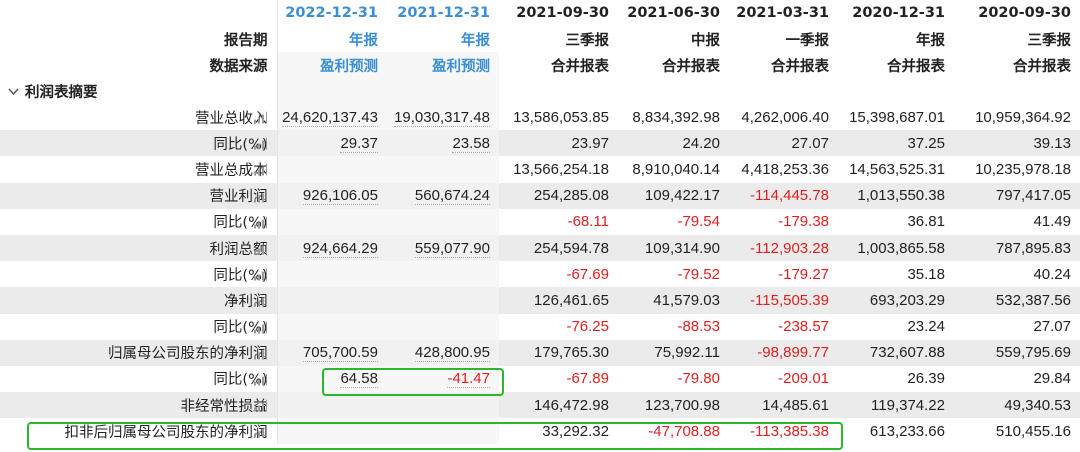 The image size is (1080, 452). What do you see at coordinates (1017, 274) in the screenshot?
I see `cell-value: 40.24` at bounding box center [1017, 274].